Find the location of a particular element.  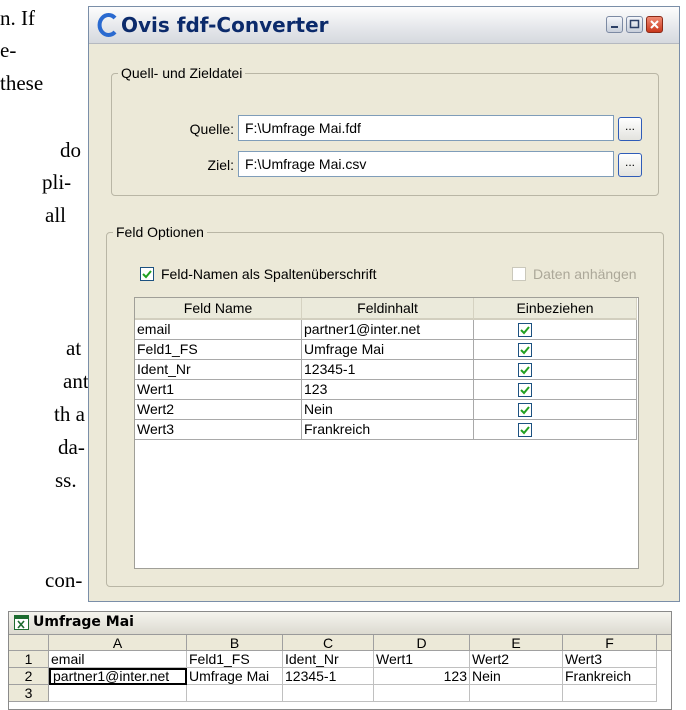

grid-cell-name: Wert2 is located at coordinates (218, 410).